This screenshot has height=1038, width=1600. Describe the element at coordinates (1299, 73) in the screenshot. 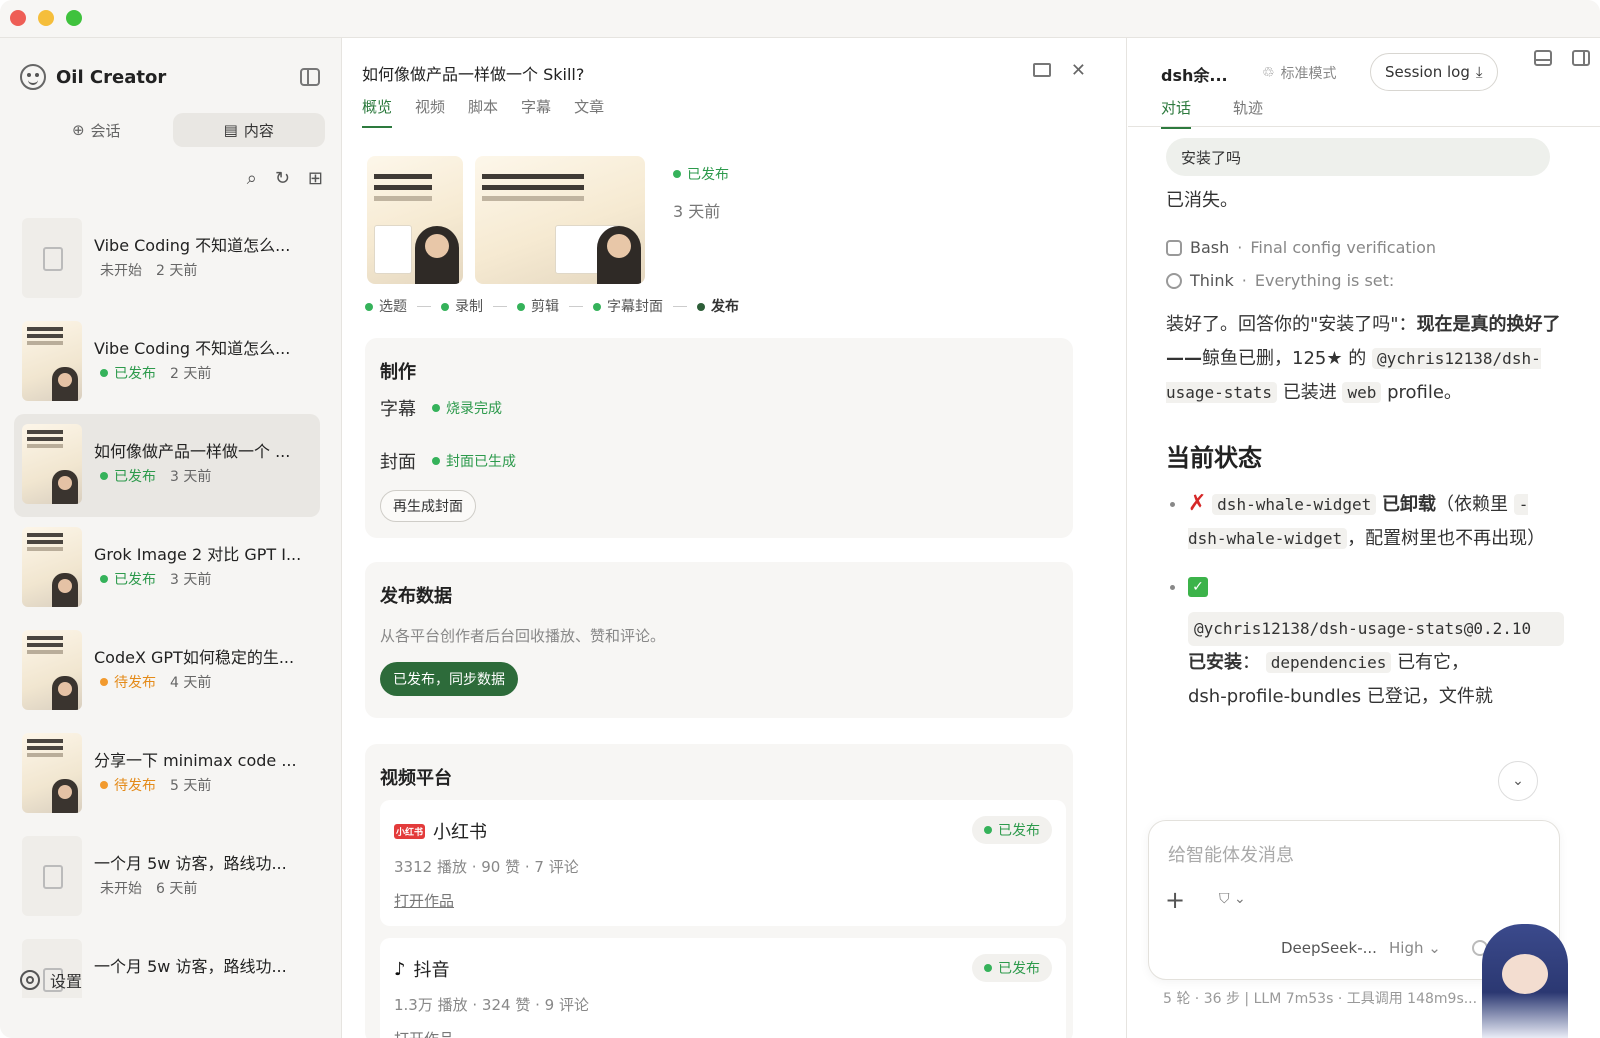

I see `mode-selector: ♲ 标准模式` at that location.